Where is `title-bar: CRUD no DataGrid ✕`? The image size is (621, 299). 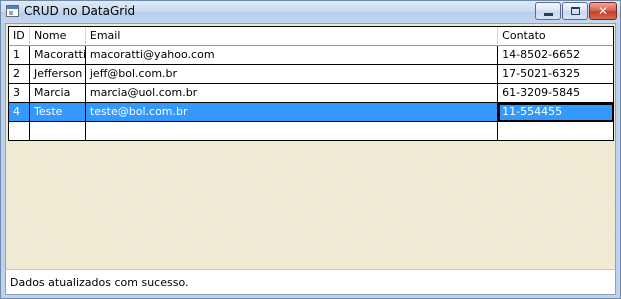 title-bar: CRUD no DataGrid ✕ is located at coordinates (310, 12).